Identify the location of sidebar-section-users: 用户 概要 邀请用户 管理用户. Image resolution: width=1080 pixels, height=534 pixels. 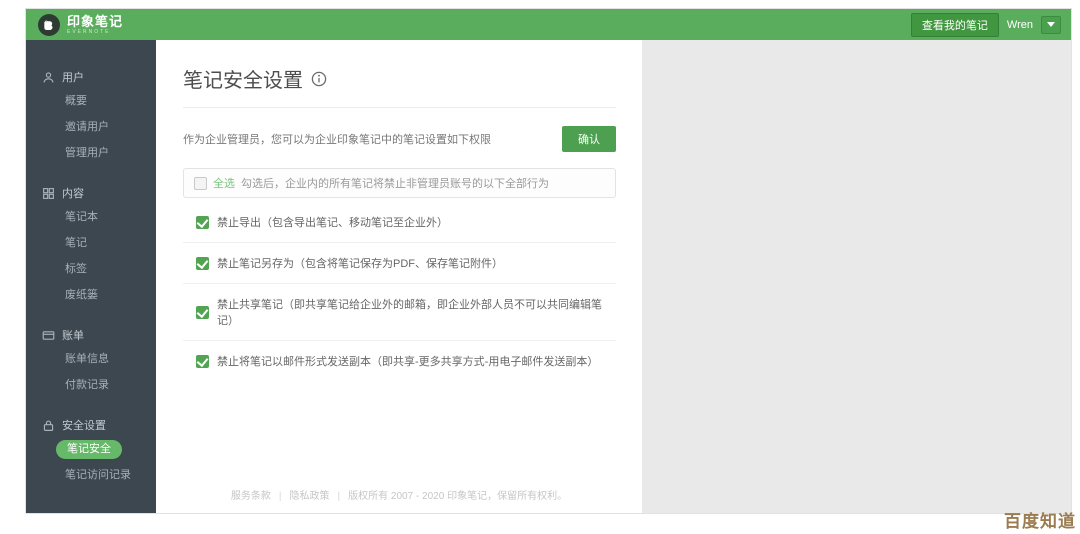
(91, 116).